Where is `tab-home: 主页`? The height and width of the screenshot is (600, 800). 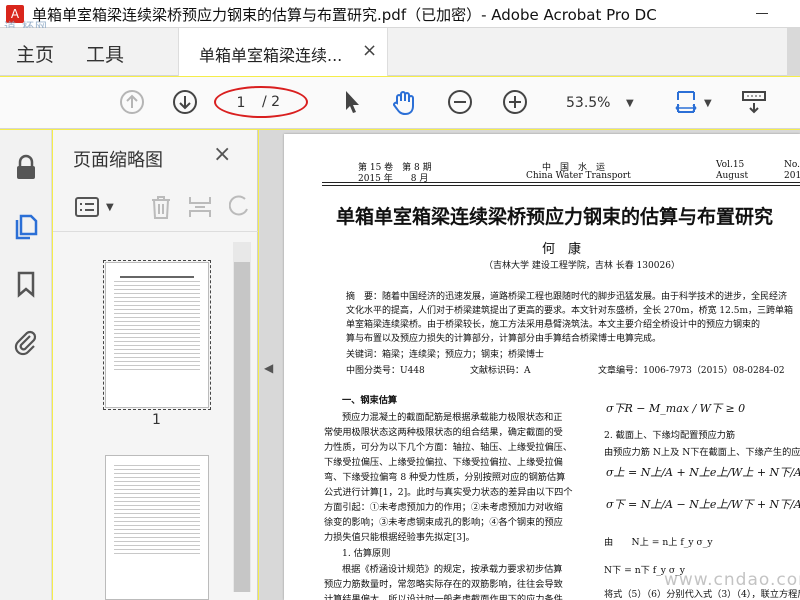
tab-home: 主页 is located at coordinates (35, 53).